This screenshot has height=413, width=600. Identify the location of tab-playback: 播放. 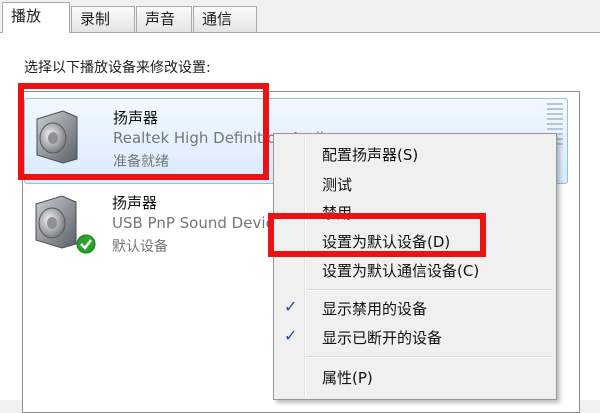
(36, 17).